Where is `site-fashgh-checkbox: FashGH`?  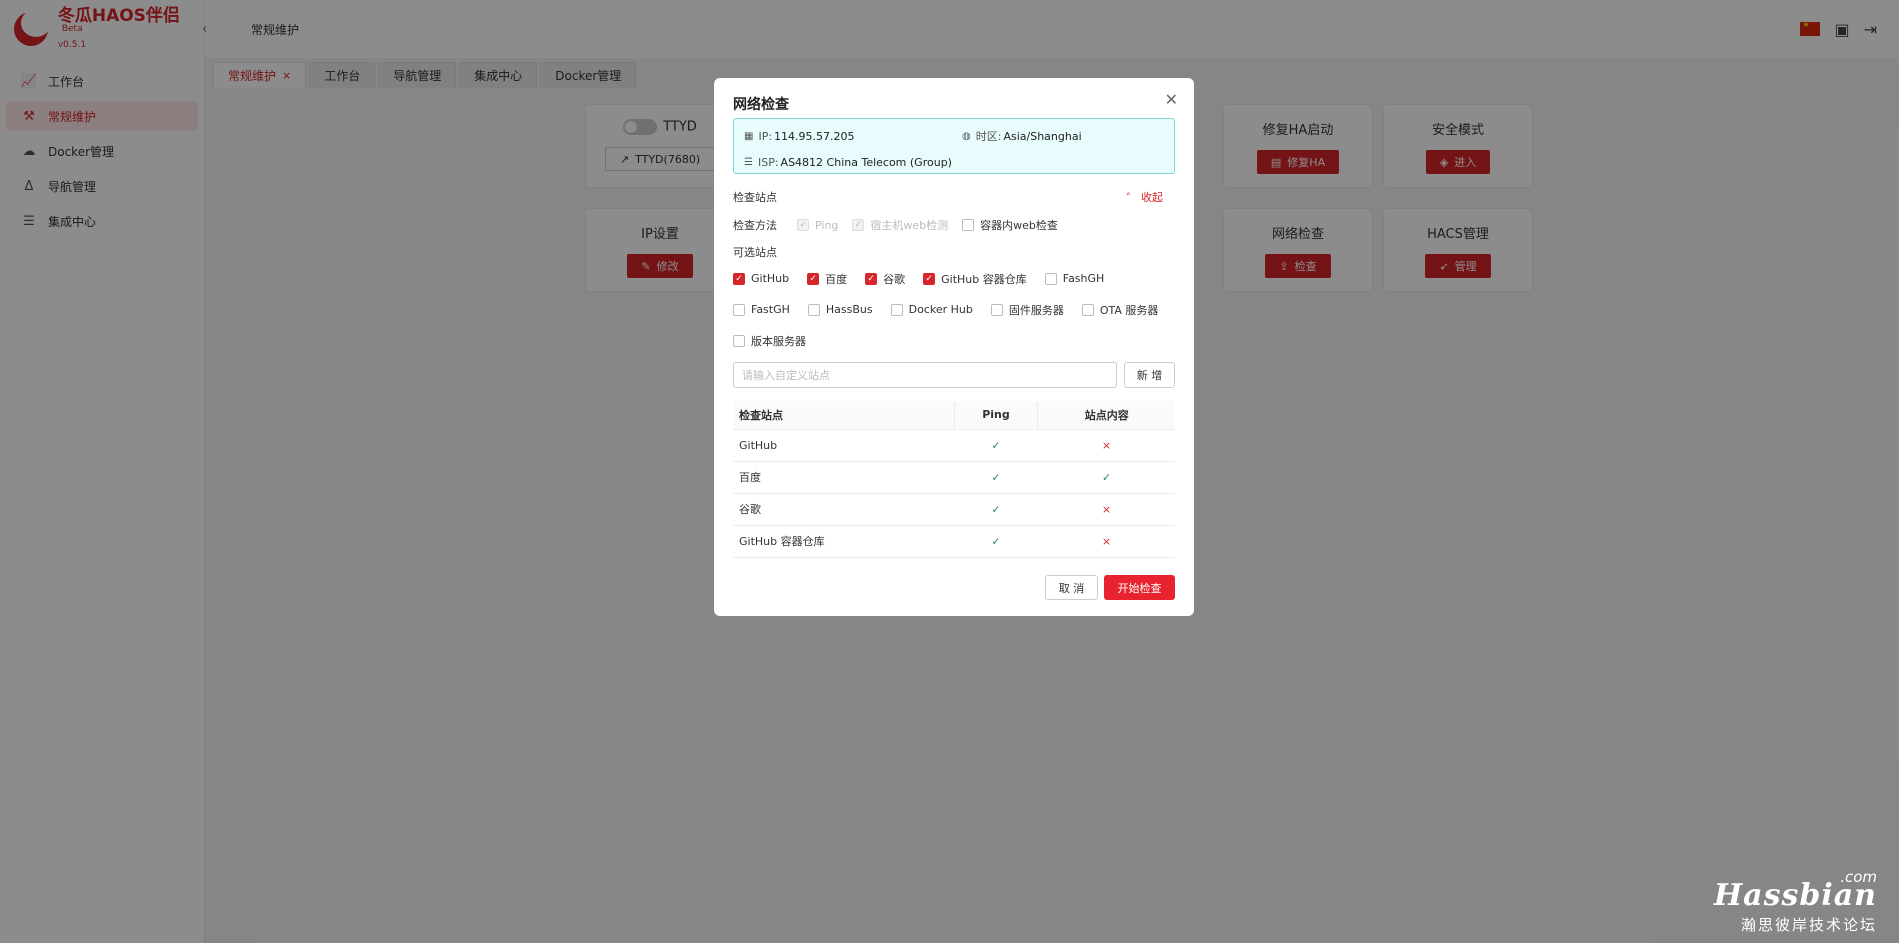 site-fashgh-checkbox: FashGH is located at coordinates (1074, 278).